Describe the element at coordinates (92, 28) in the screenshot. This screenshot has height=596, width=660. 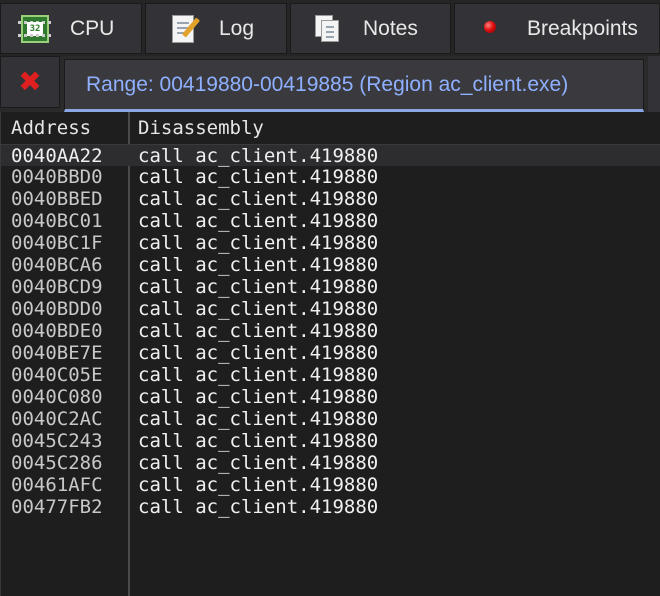
I see `tab-cpu-label: CPU` at that location.